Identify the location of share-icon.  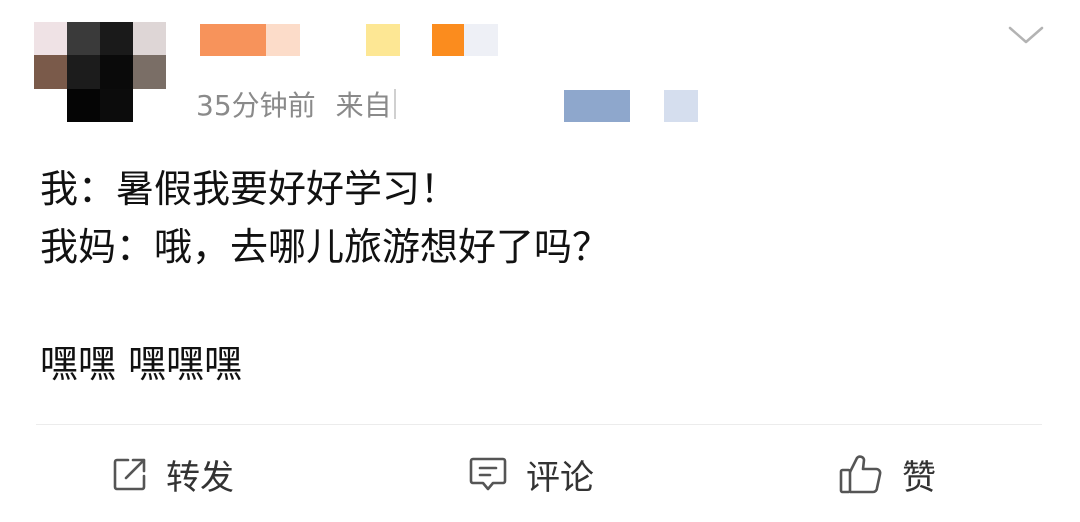
(129, 474).